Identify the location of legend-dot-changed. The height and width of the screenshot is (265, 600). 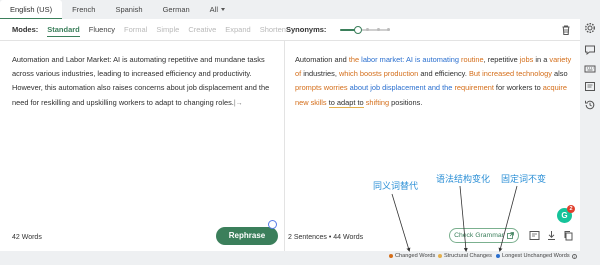
(391, 256).